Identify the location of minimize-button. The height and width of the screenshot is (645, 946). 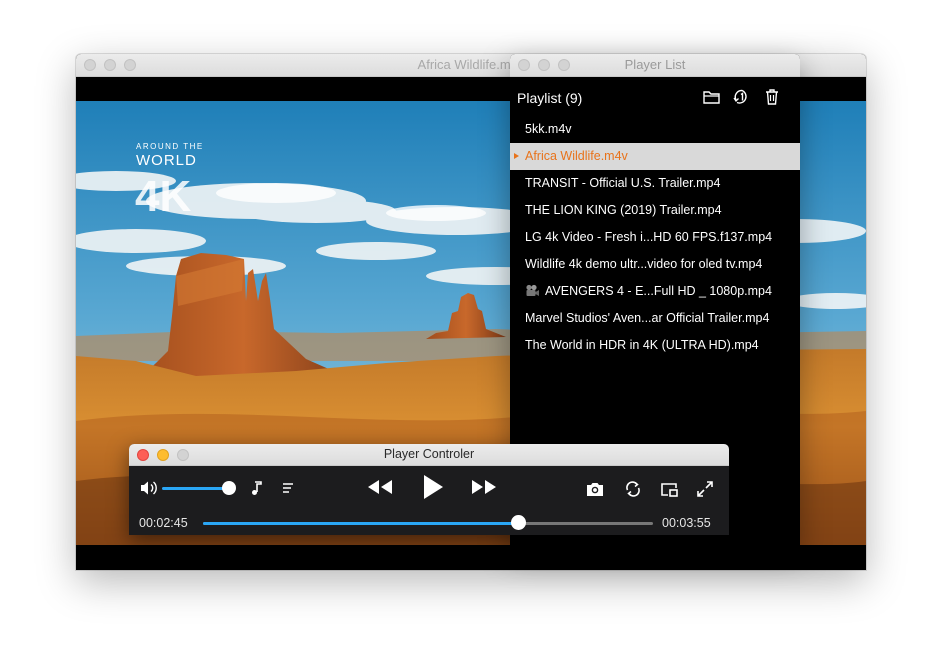
(110, 65).